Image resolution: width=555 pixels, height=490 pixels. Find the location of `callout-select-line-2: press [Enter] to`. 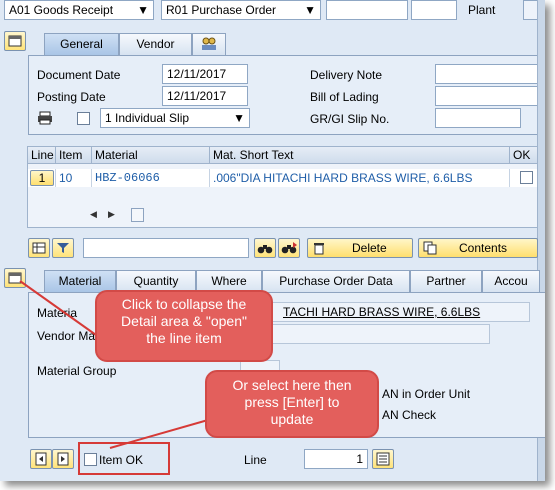

callout-select-line-2: press [Enter] to is located at coordinates (292, 402).